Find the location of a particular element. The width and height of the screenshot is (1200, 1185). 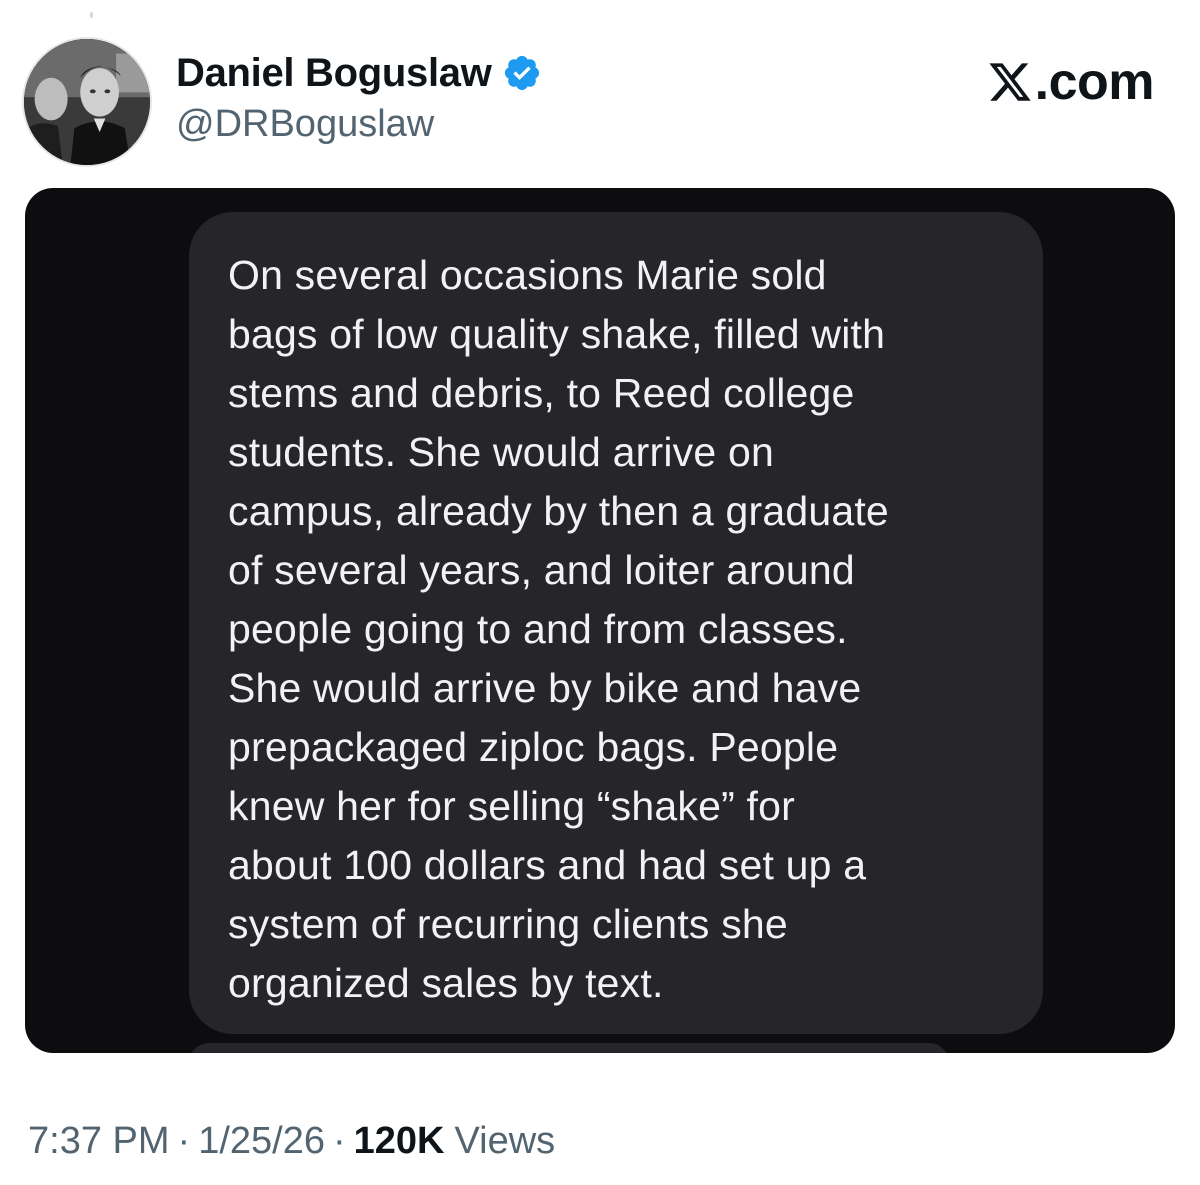

verified-badge-icon is located at coordinates (522, 73).